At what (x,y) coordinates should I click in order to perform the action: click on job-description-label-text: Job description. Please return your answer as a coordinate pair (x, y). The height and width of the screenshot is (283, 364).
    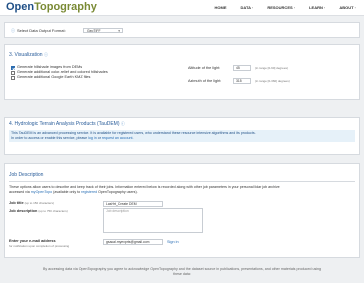
    Looking at the image, I should click on (23, 211).